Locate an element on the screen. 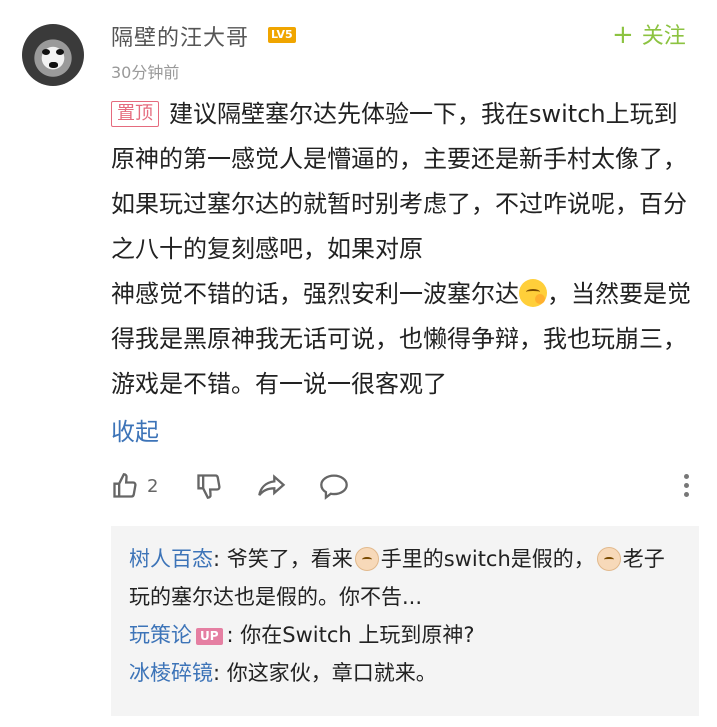 The image size is (717, 727). reply-item: 冰棱碎镜: 你这家伙，章口就来。 is located at coordinates (405, 673).